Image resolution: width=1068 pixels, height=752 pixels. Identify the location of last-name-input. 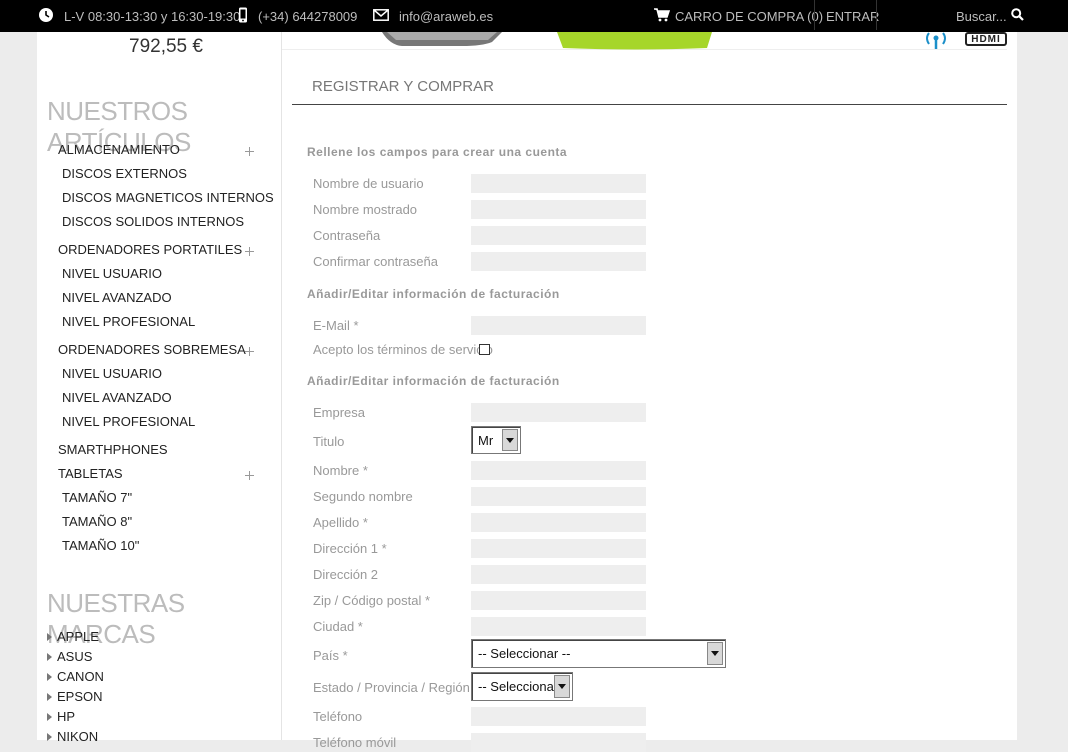
(558, 522).